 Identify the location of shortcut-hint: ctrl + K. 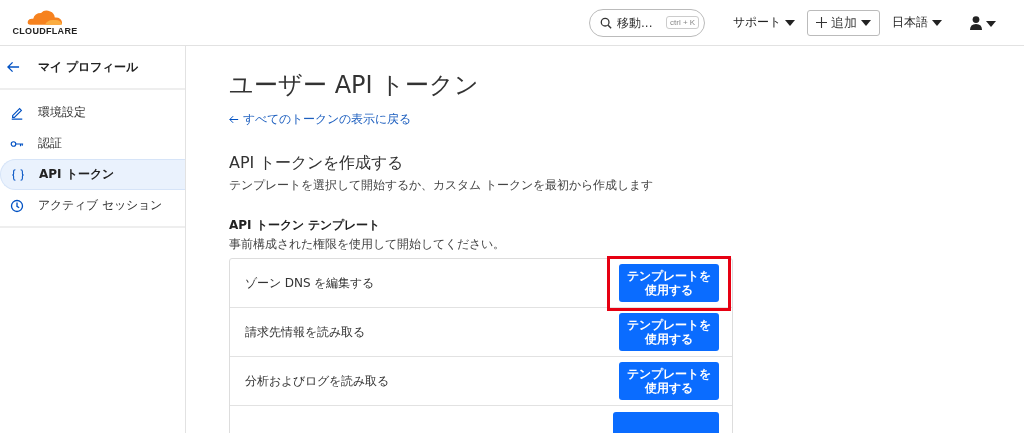
(683, 22).